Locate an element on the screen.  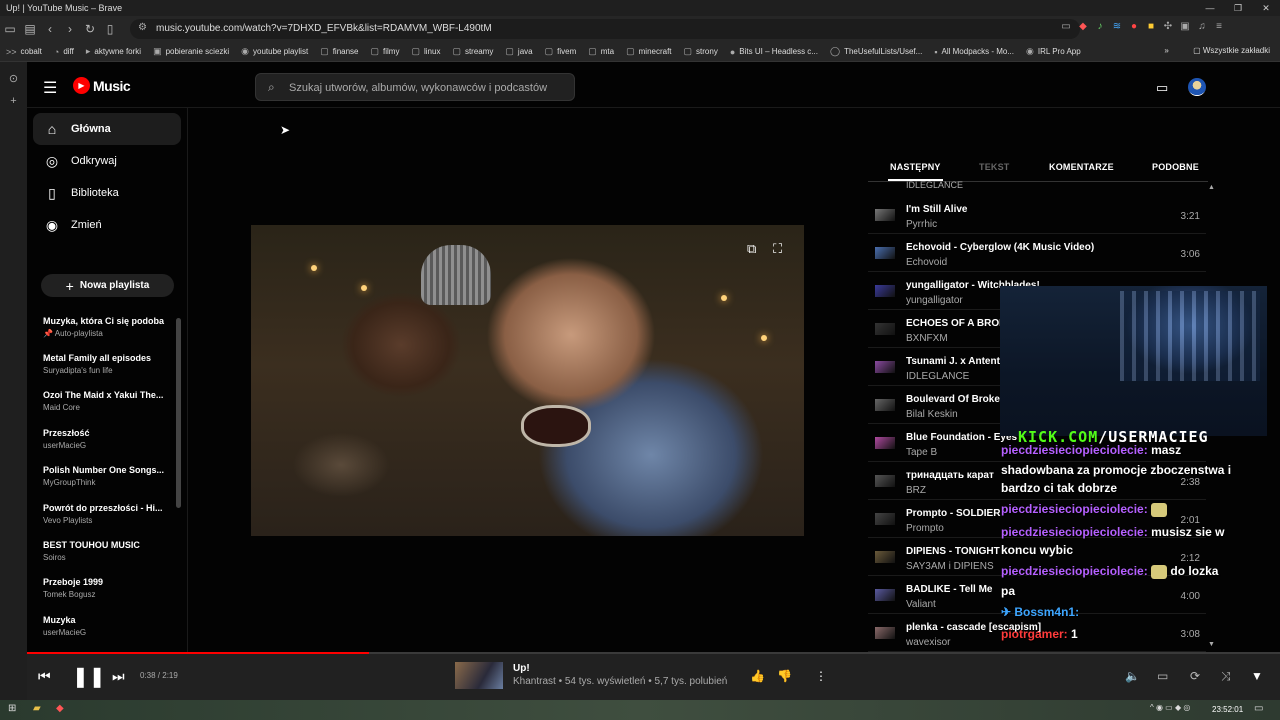
bookmark-item: ▢ filmy is located at coordinates (385, 51).